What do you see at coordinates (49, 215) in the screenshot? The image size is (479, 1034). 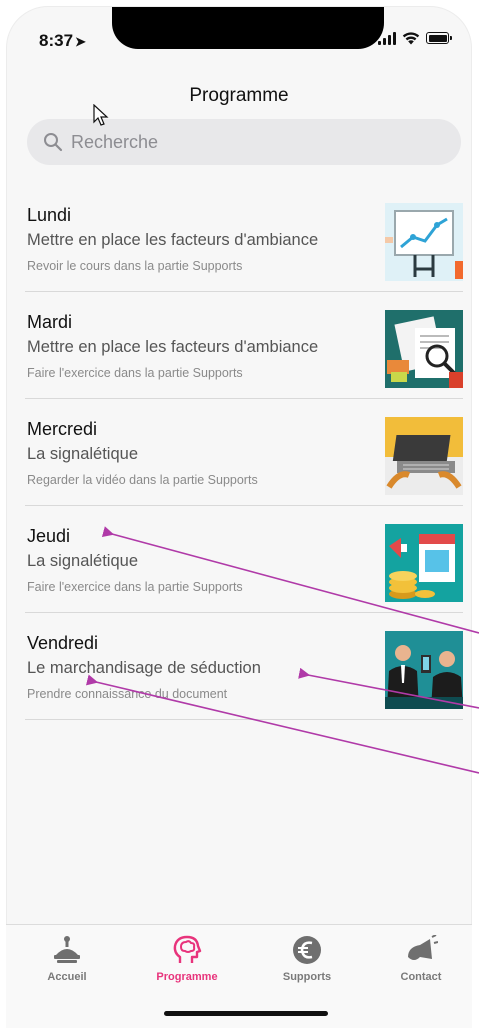 I see `item-day: Lundi` at bounding box center [49, 215].